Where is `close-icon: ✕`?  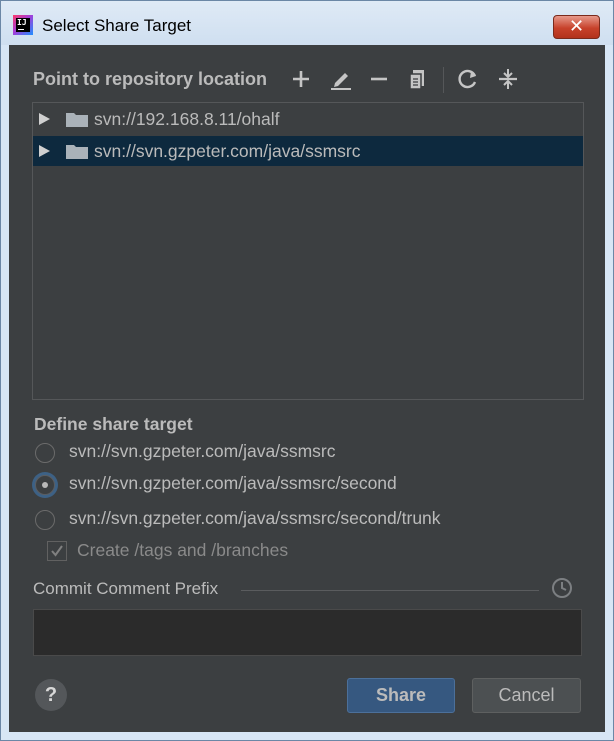 close-icon: ✕ is located at coordinates (576, 26).